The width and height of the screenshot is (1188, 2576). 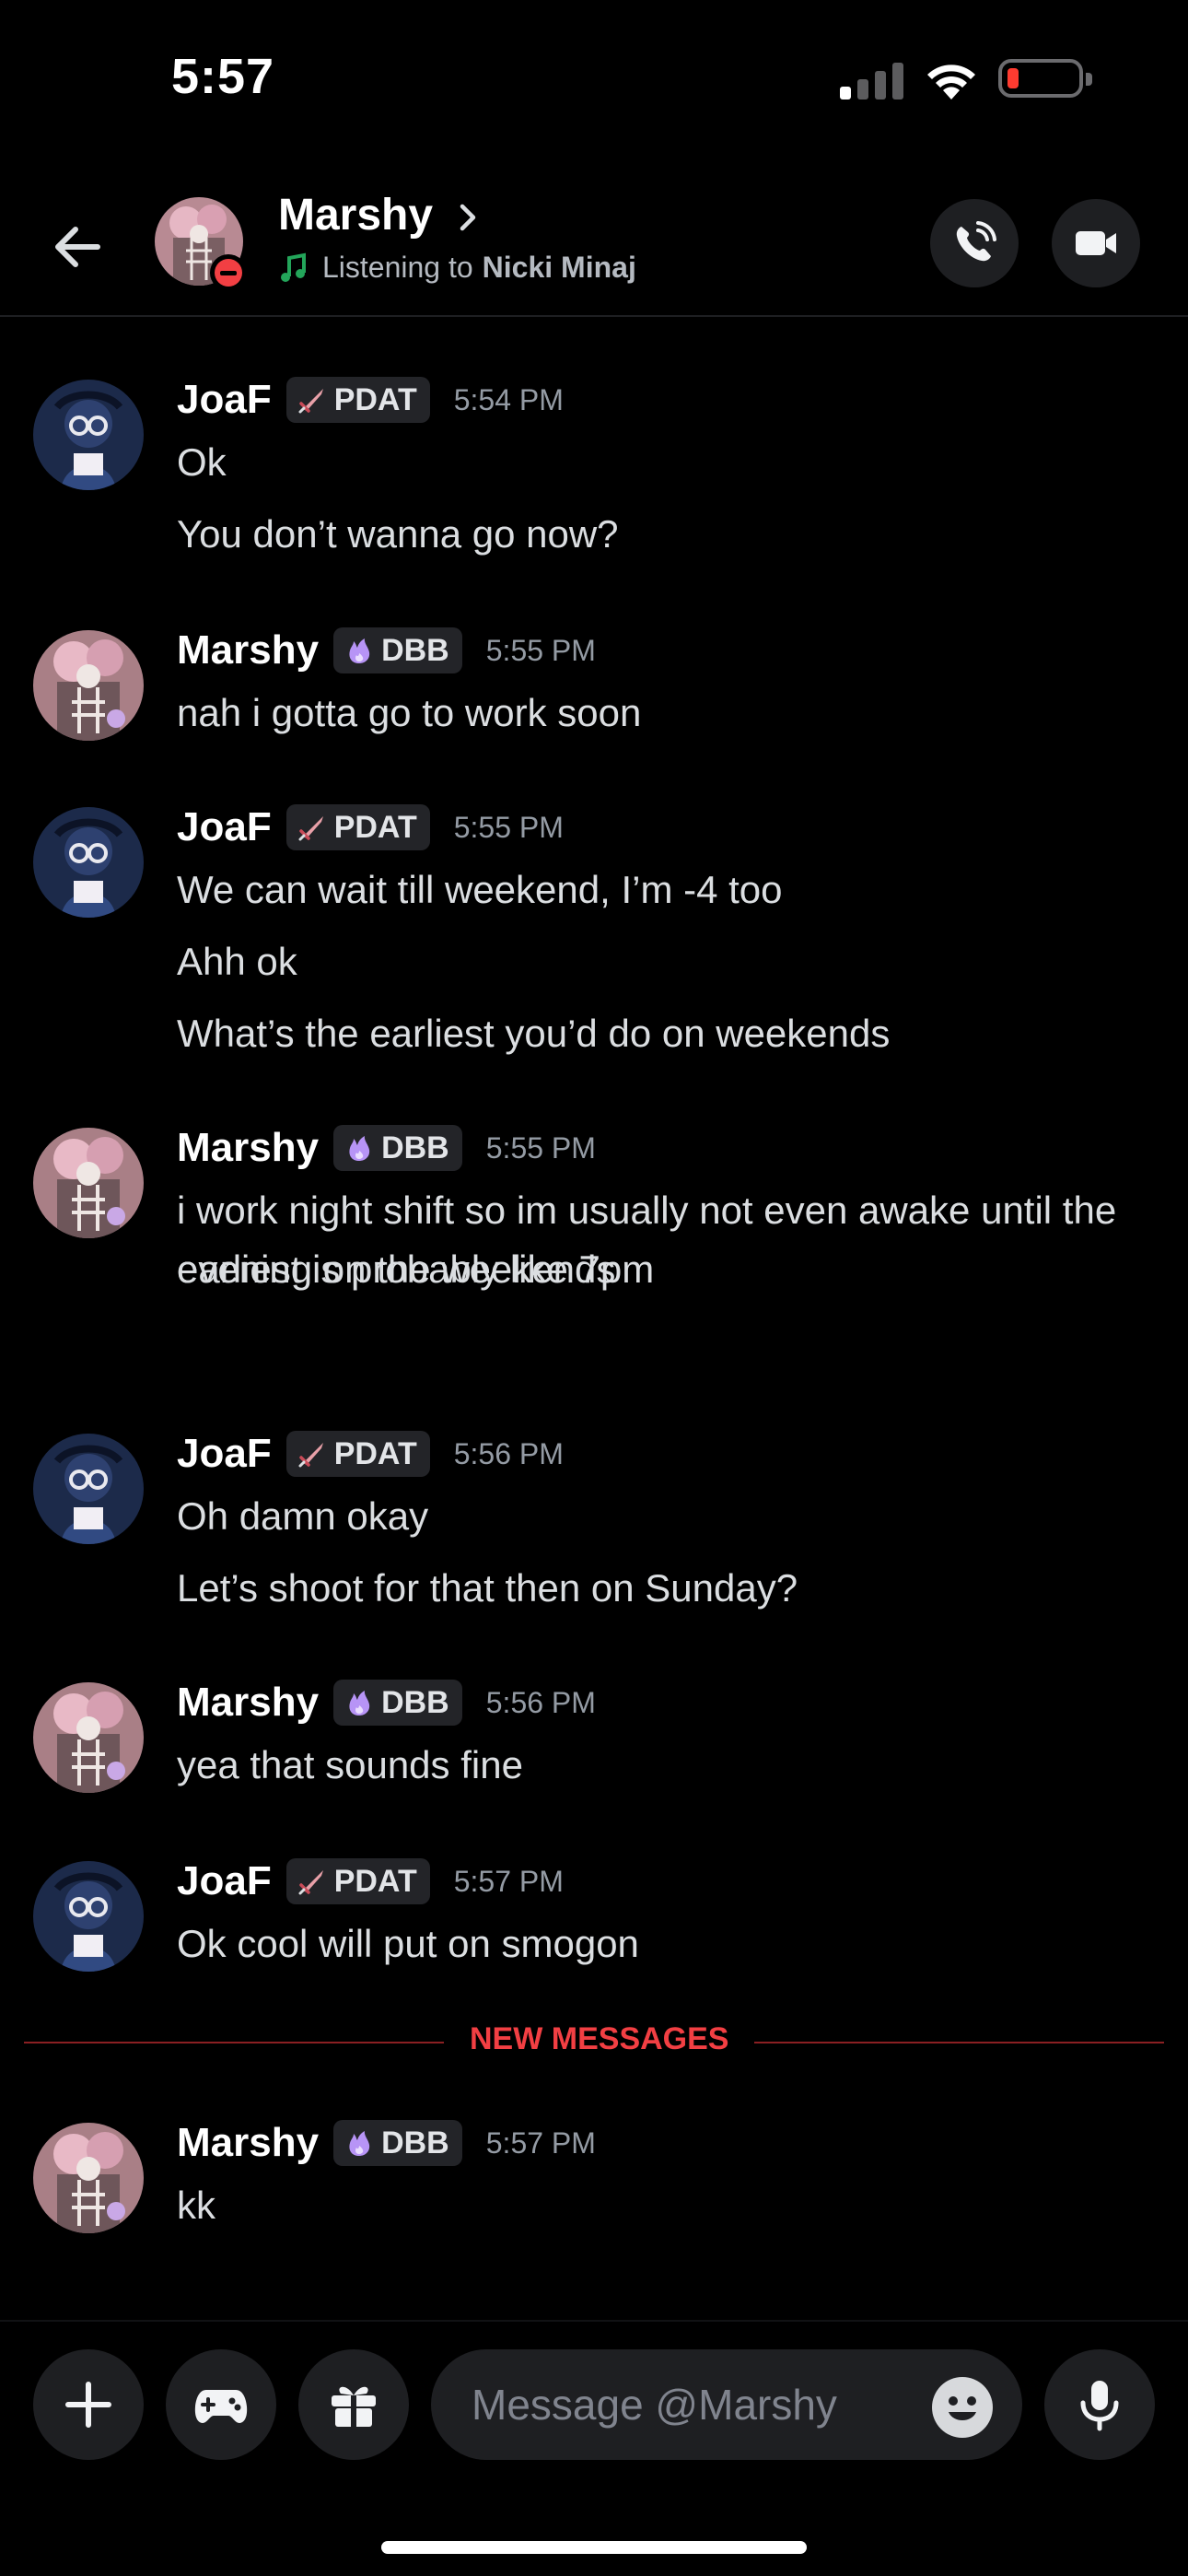 I want to click on voice-message-button, so click(x=1099, y=2404).